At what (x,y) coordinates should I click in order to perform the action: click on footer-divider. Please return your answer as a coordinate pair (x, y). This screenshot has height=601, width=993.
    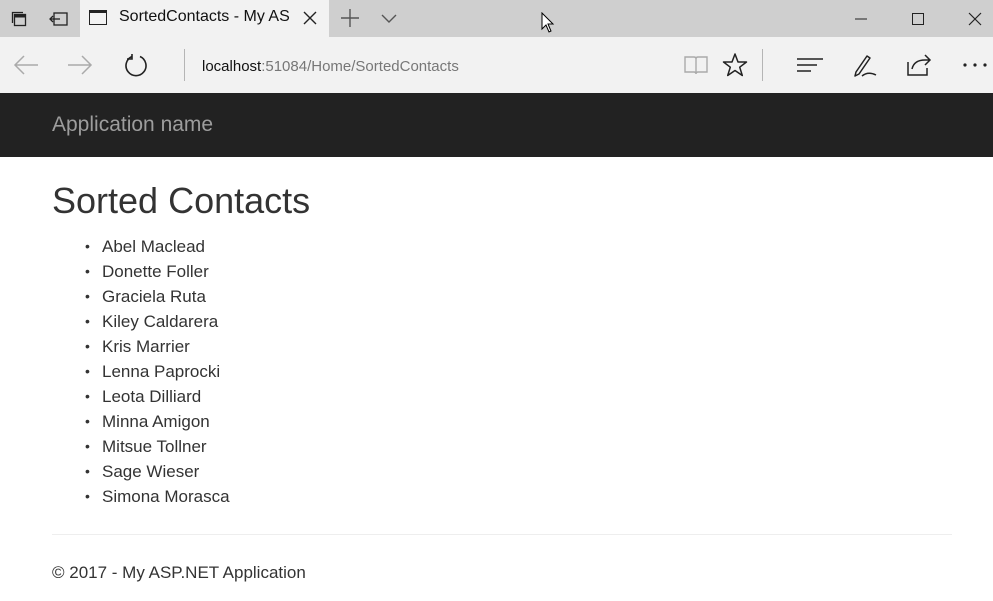
    Looking at the image, I should click on (502, 534).